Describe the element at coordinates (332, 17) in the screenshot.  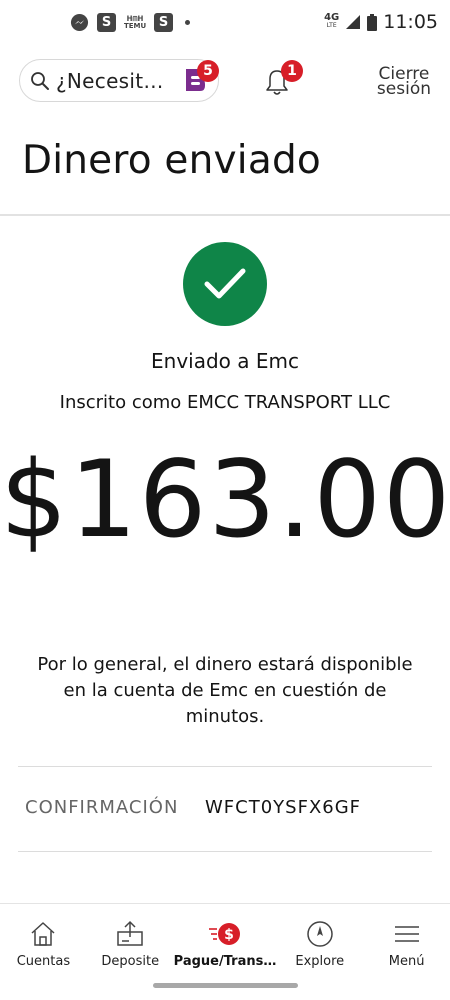
I see `network-label: 4G` at that location.